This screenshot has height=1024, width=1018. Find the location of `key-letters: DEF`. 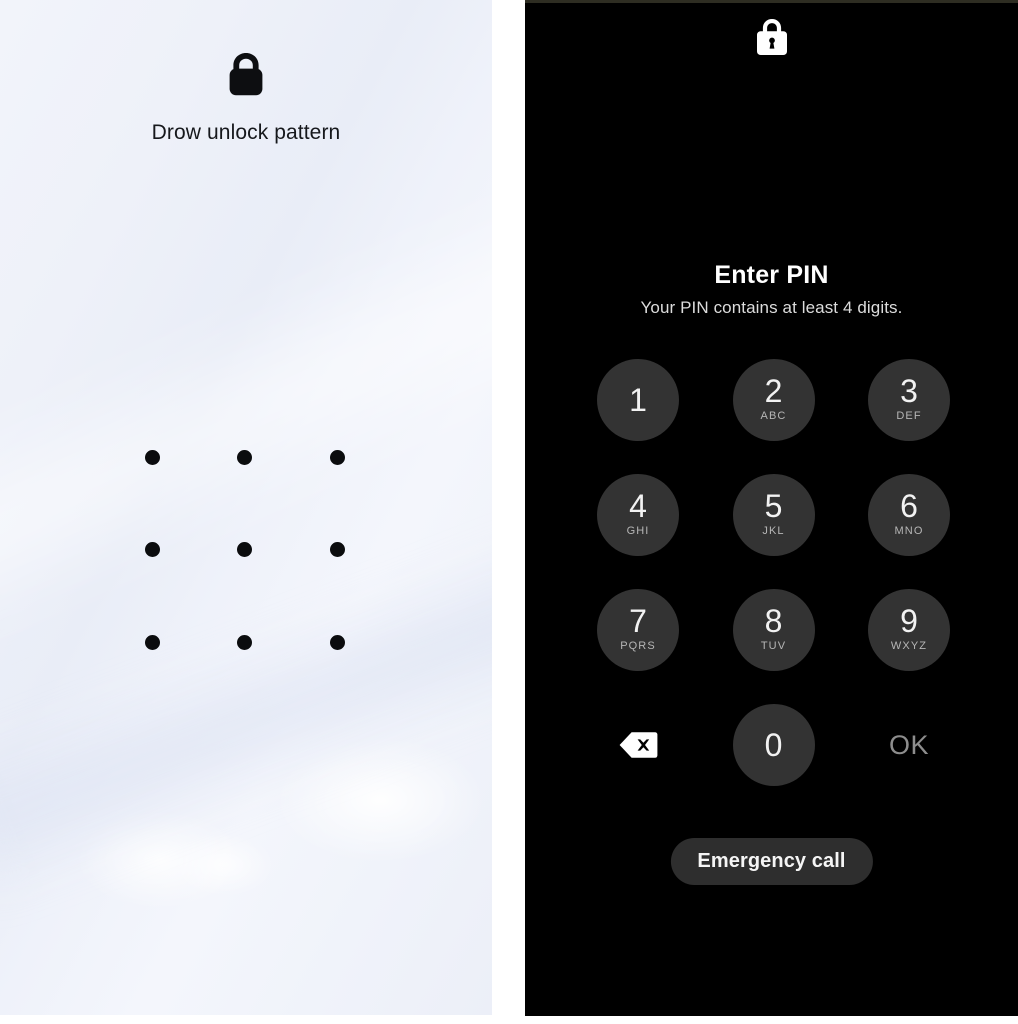

key-letters: DEF is located at coordinates (909, 415).